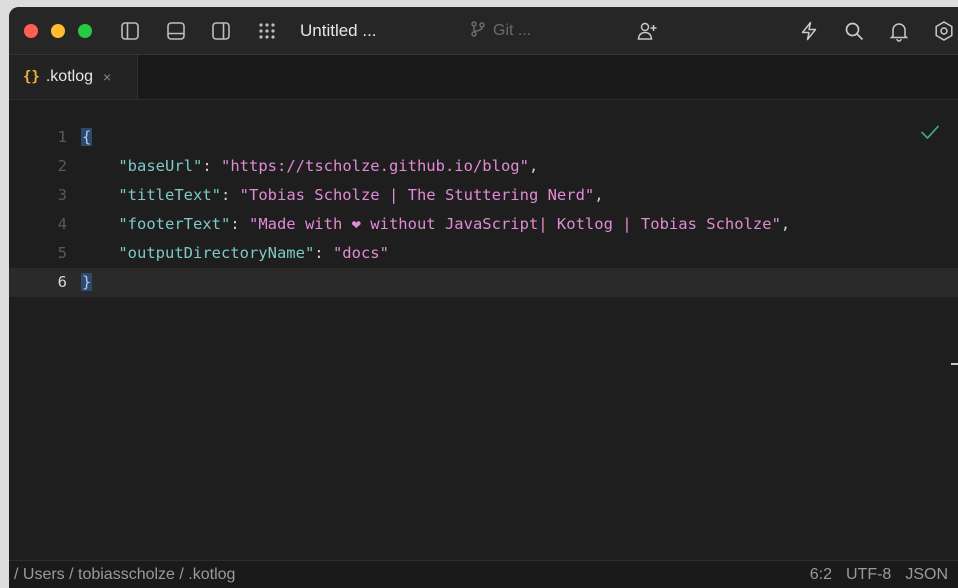  I want to click on json-key: "baseUrl", so click(160, 166).